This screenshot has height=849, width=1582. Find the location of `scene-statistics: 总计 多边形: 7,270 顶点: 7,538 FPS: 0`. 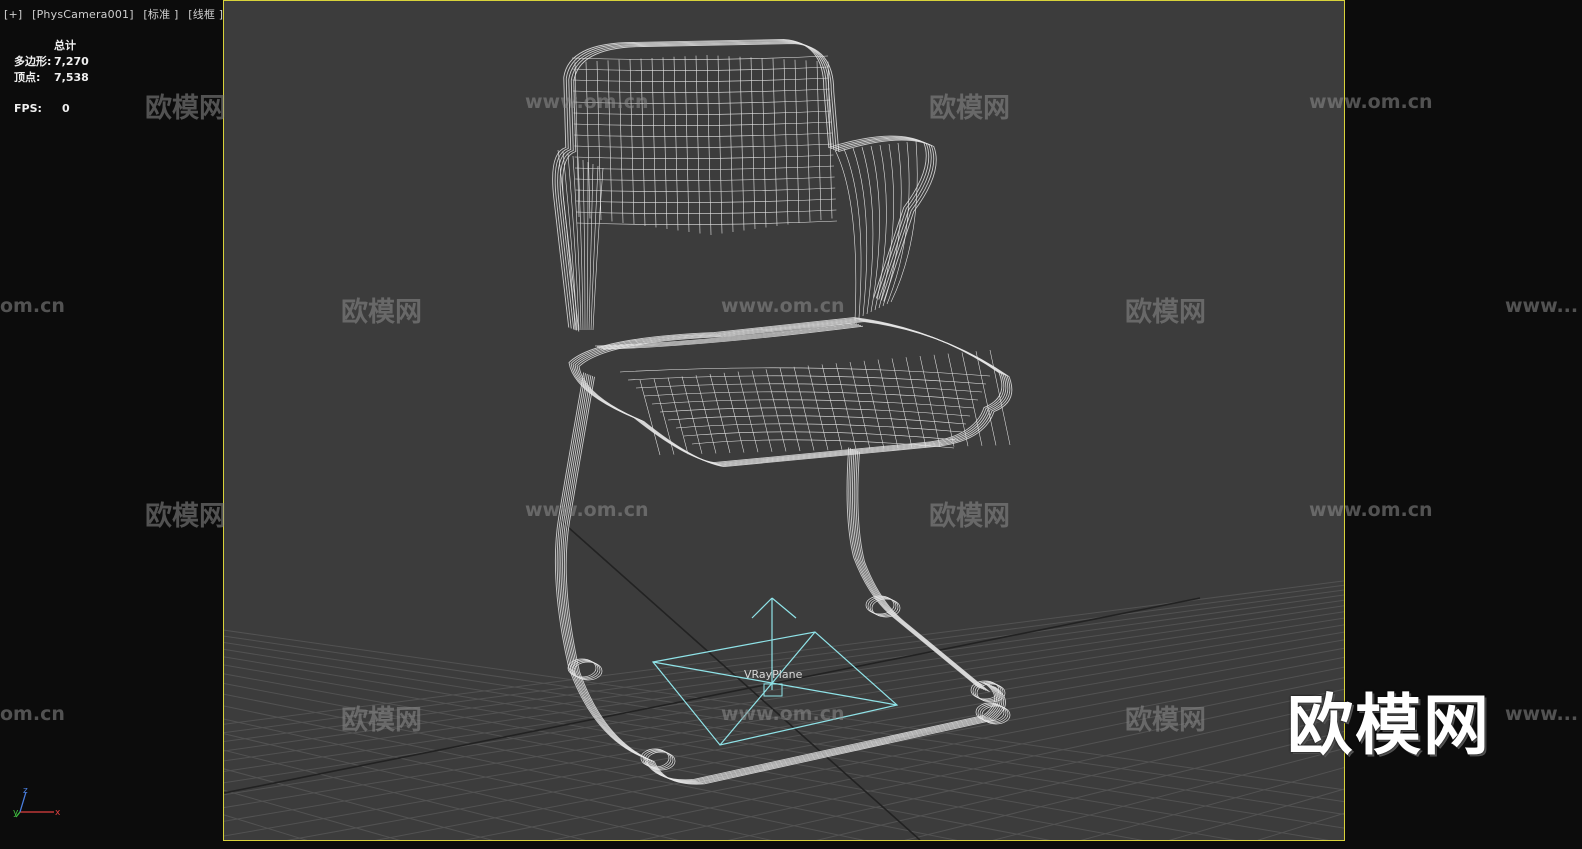

scene-statistics: 总计 多边形: 7,270 顶点: 7,538 FPS: 0 is located at coordinates (51, 77).